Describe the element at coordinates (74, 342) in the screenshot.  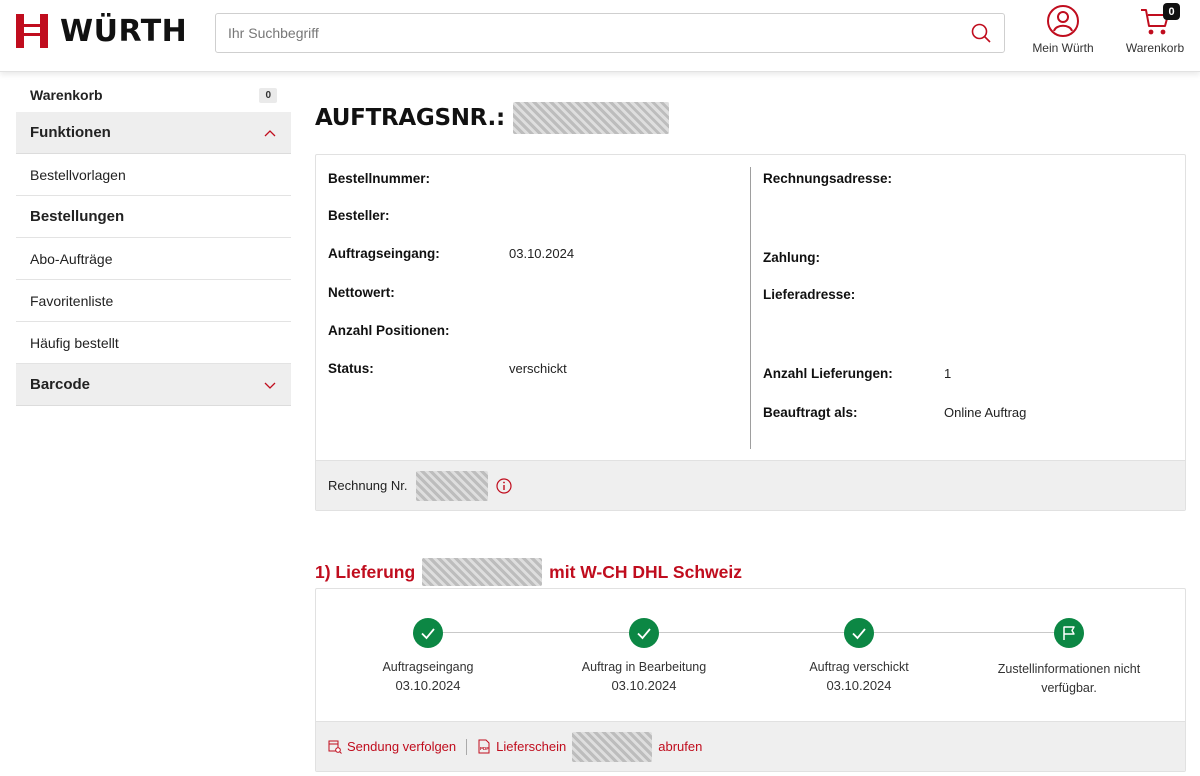
I see `sidebar-item-label: Häufig bestellt` at that location.